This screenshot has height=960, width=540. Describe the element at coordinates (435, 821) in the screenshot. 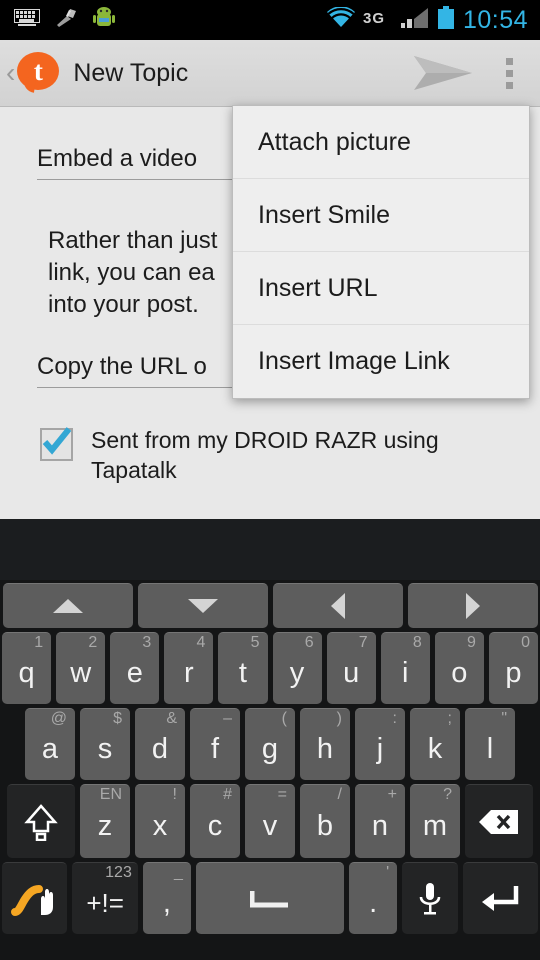

I see `key-m: ? m` at that location.